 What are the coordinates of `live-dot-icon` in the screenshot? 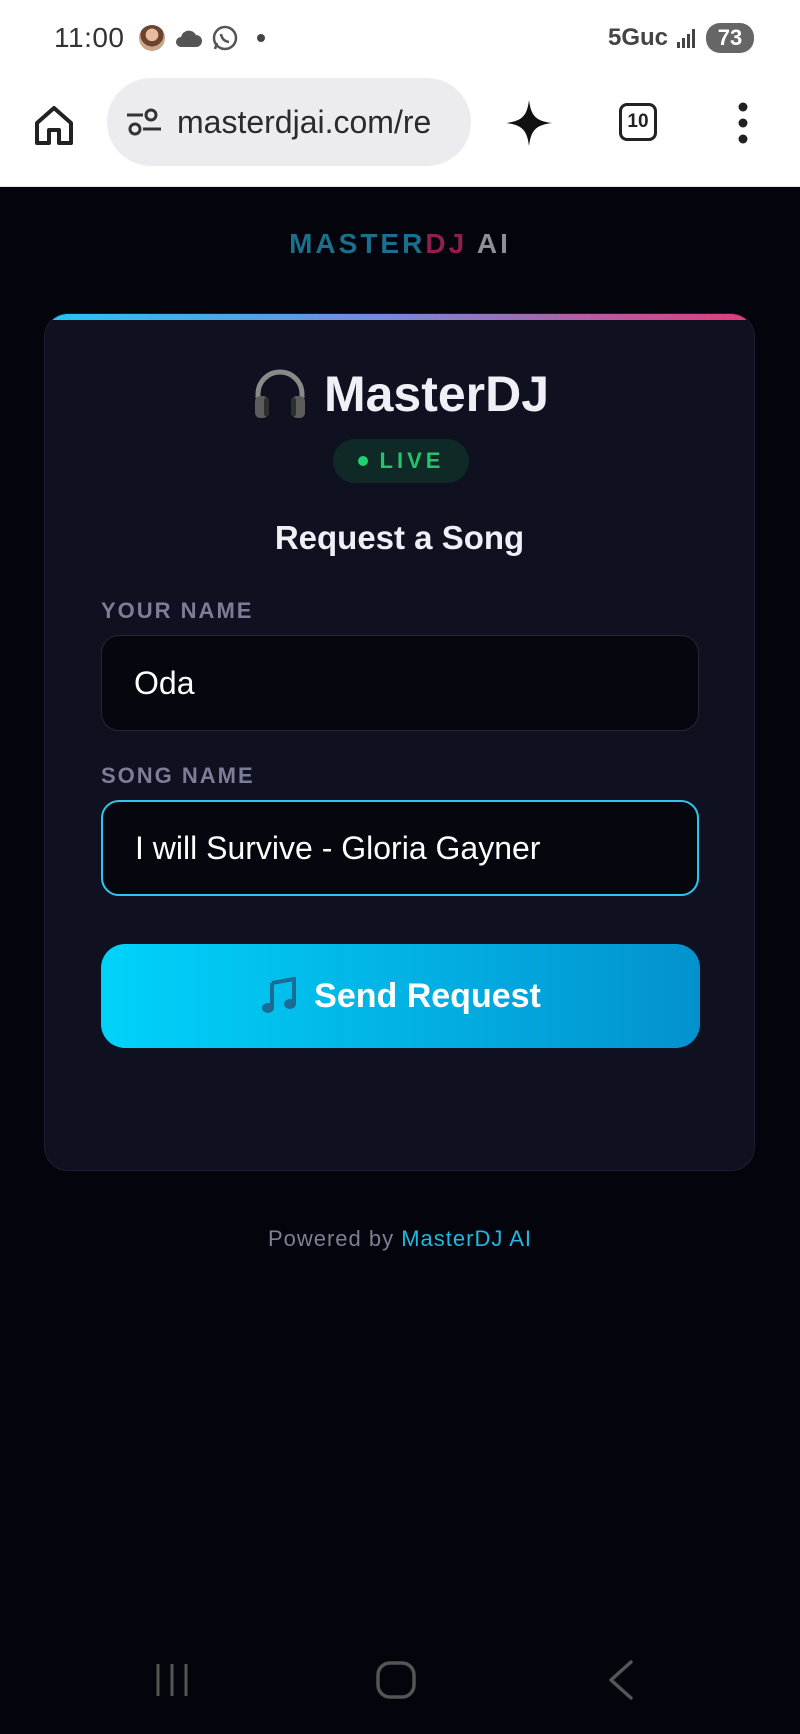 It's located at (362, 461).